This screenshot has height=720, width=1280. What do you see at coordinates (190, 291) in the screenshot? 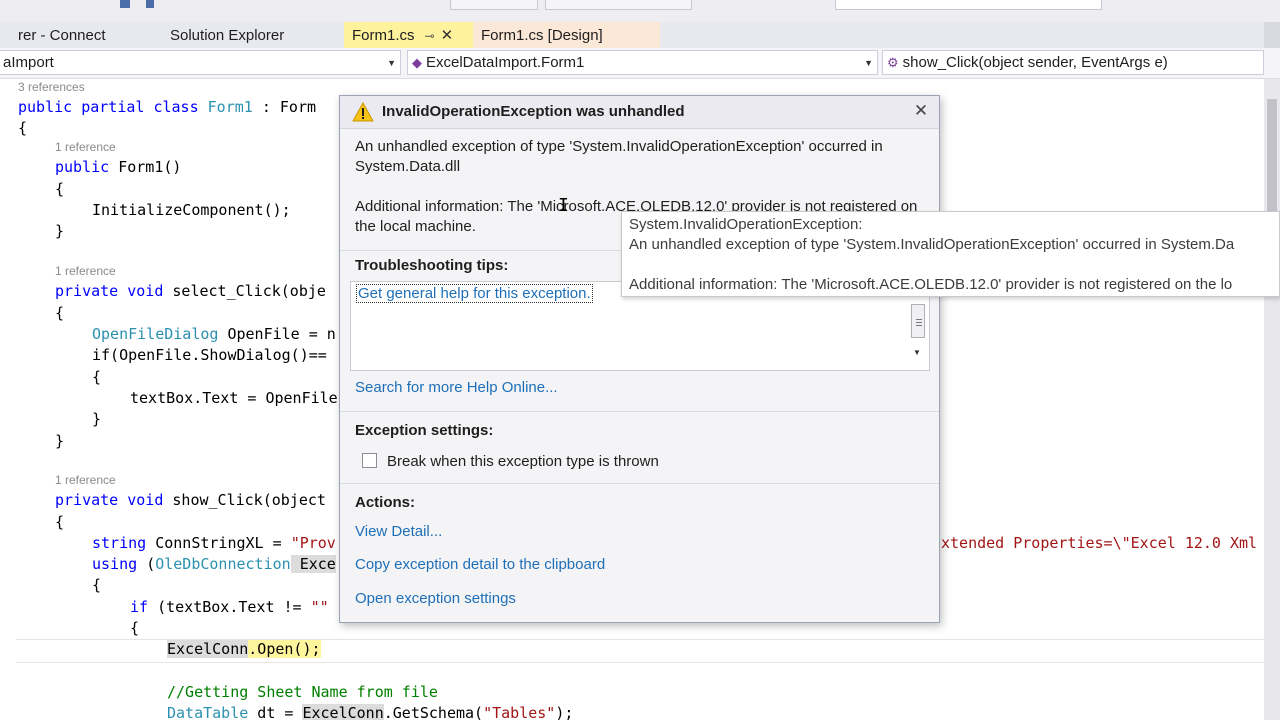
I see `code-line: private void select_Click(obje` at bounding box center [190, 291].